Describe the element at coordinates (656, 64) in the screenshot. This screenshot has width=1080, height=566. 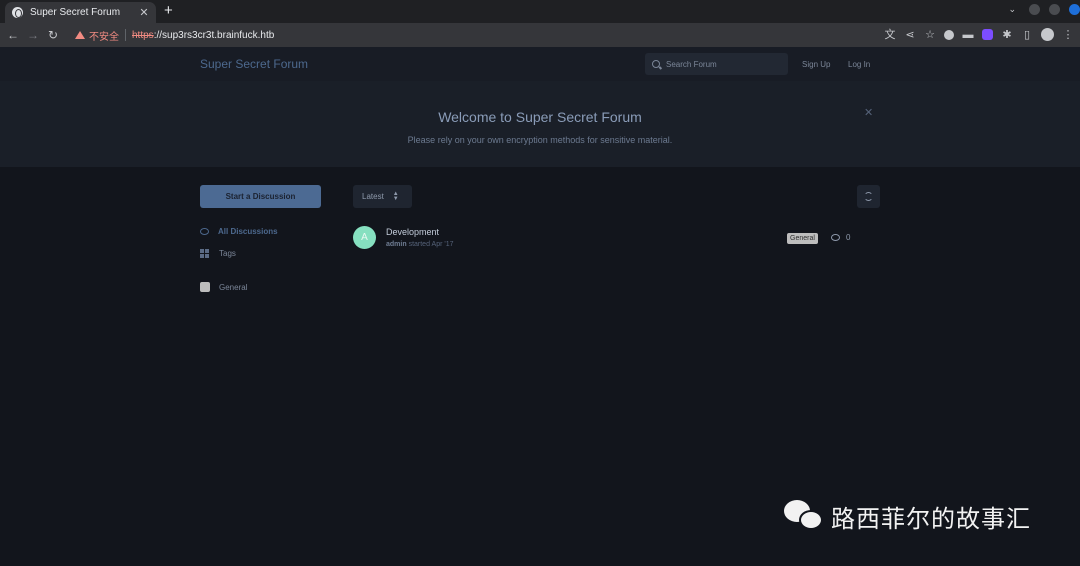
I see `search-icon` at that location.